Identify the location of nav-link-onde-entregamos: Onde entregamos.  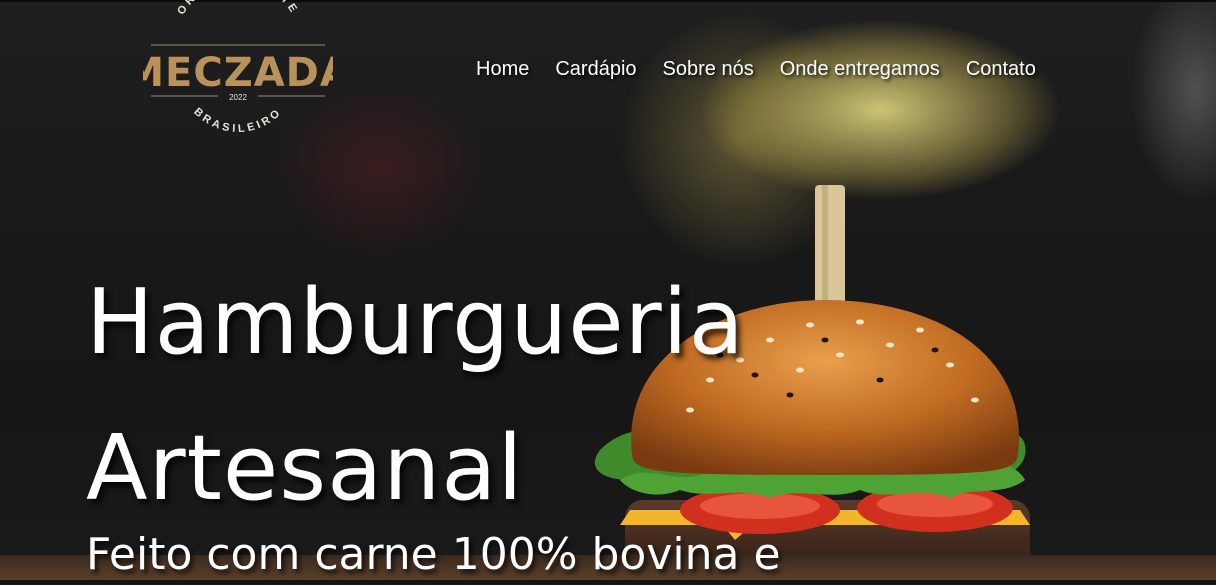
(860, 69).